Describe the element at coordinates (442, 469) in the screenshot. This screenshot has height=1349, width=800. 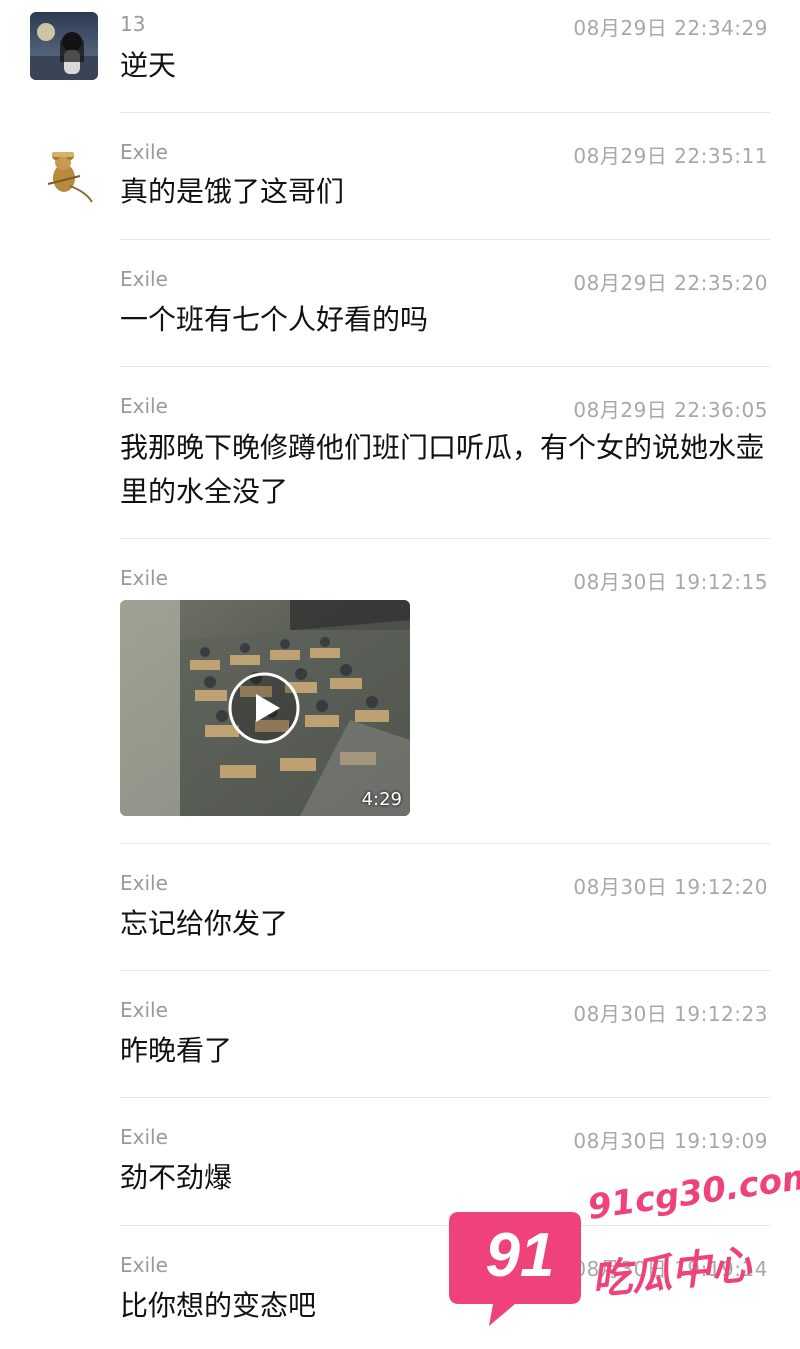
I see `message-text: 我那晚下晚修蹲他们班门口听瓜，有个女的说她水壶里的水全没了` at that location.